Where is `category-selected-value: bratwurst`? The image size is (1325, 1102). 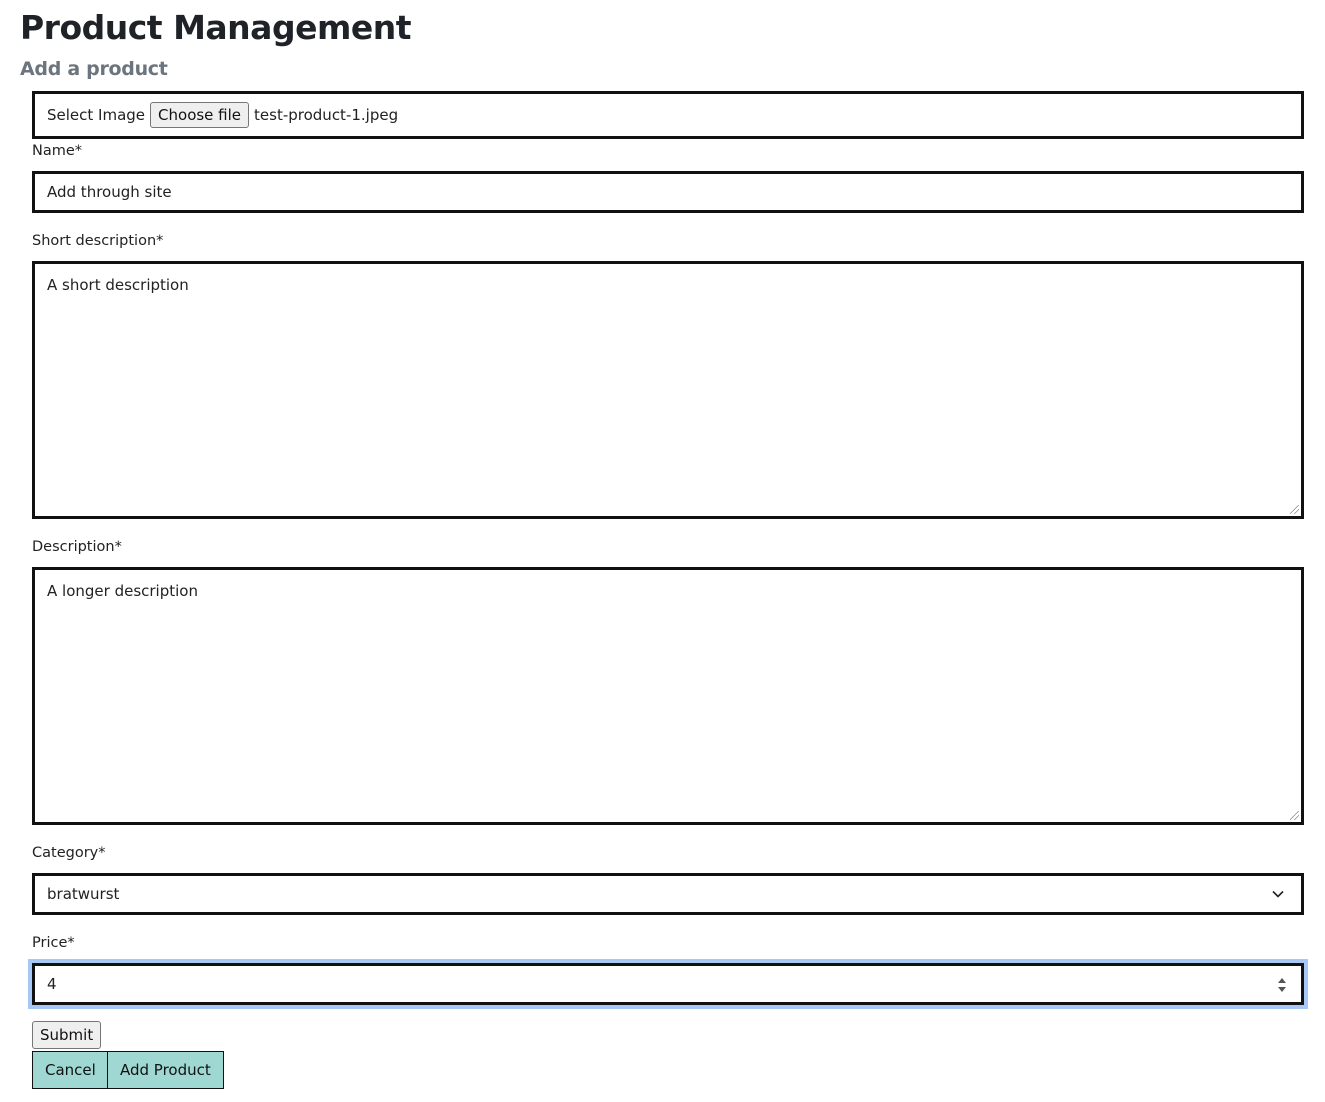
category-selected-value: bratwurst is located at coordinates (83, 894).